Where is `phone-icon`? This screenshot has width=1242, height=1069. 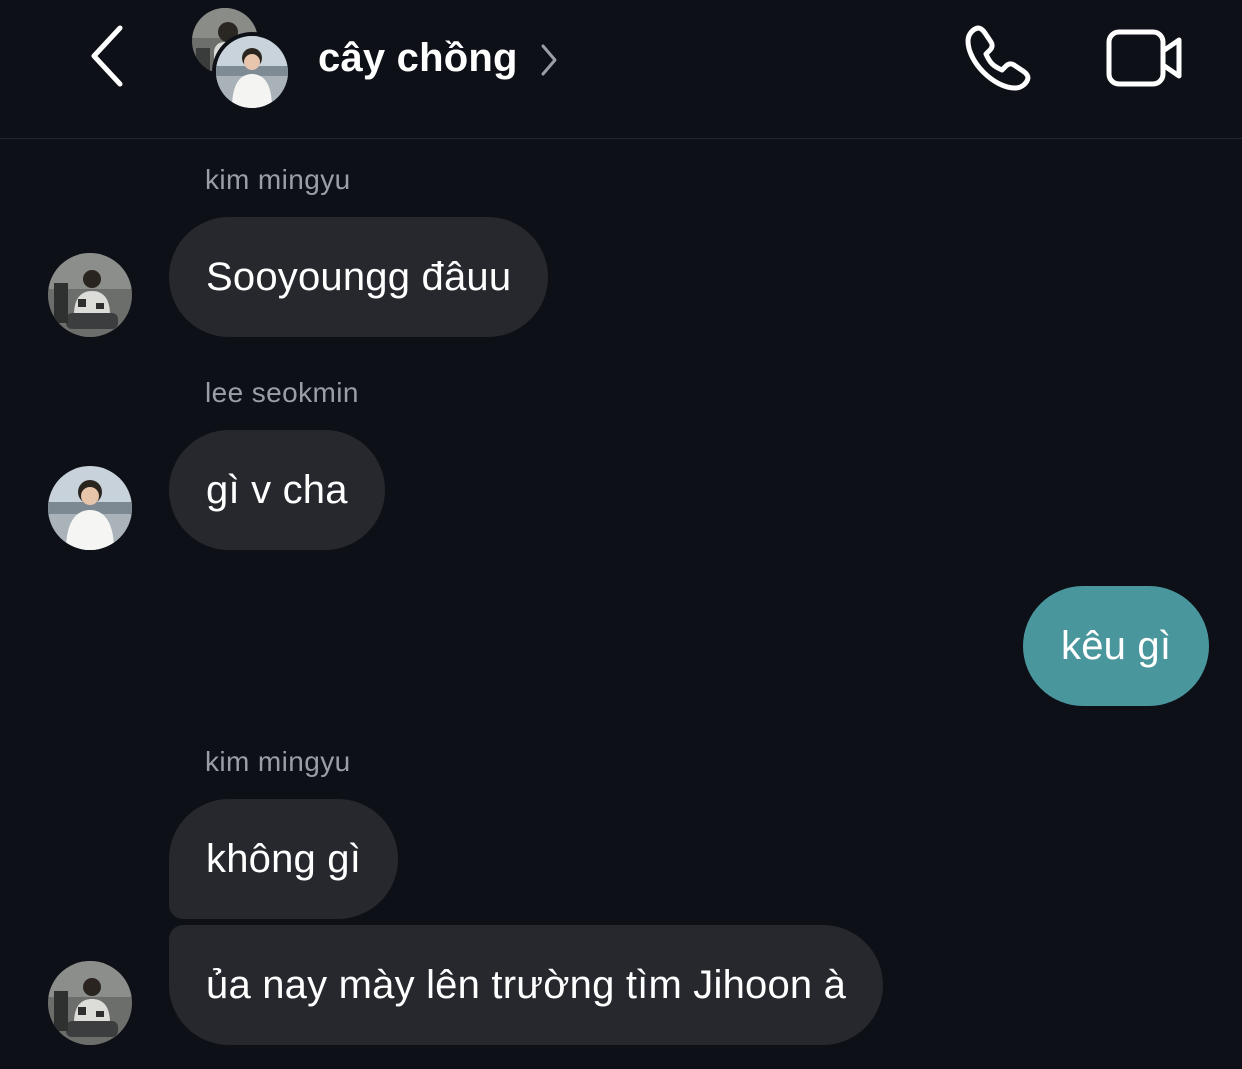
phone-icon is located at coordinates (998, 58).